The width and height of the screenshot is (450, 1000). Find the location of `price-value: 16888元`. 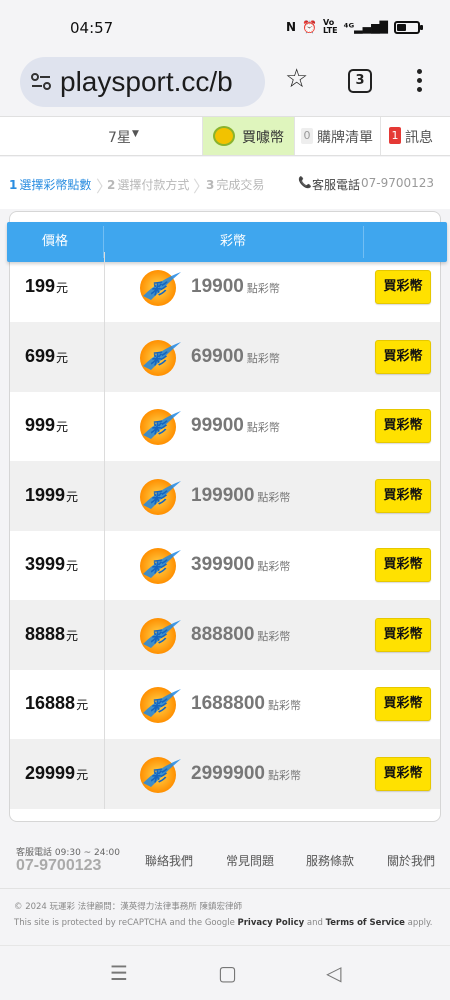

price-value: 16888元 is located at coordinates (57, 703).